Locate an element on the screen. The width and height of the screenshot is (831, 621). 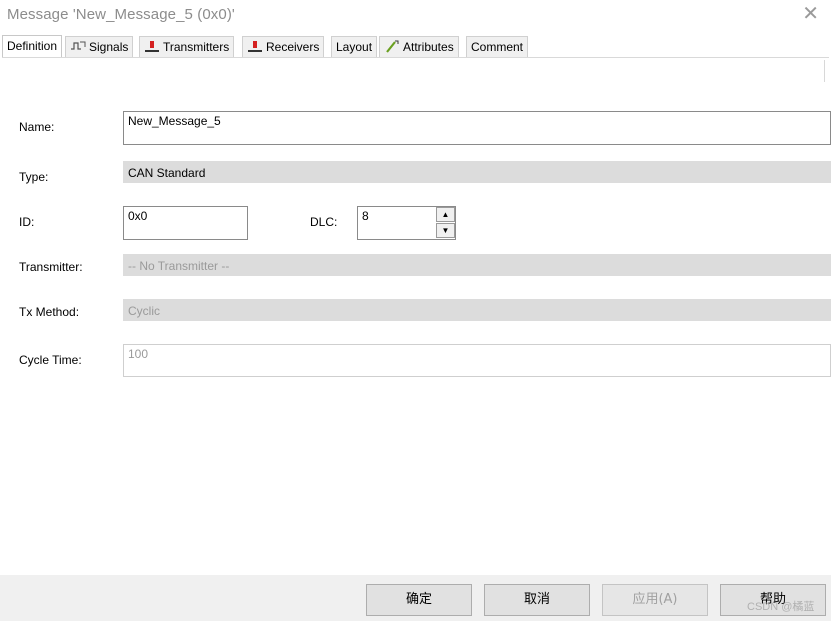
name-field: New_Message_5 is located at coordinates (477, 128).